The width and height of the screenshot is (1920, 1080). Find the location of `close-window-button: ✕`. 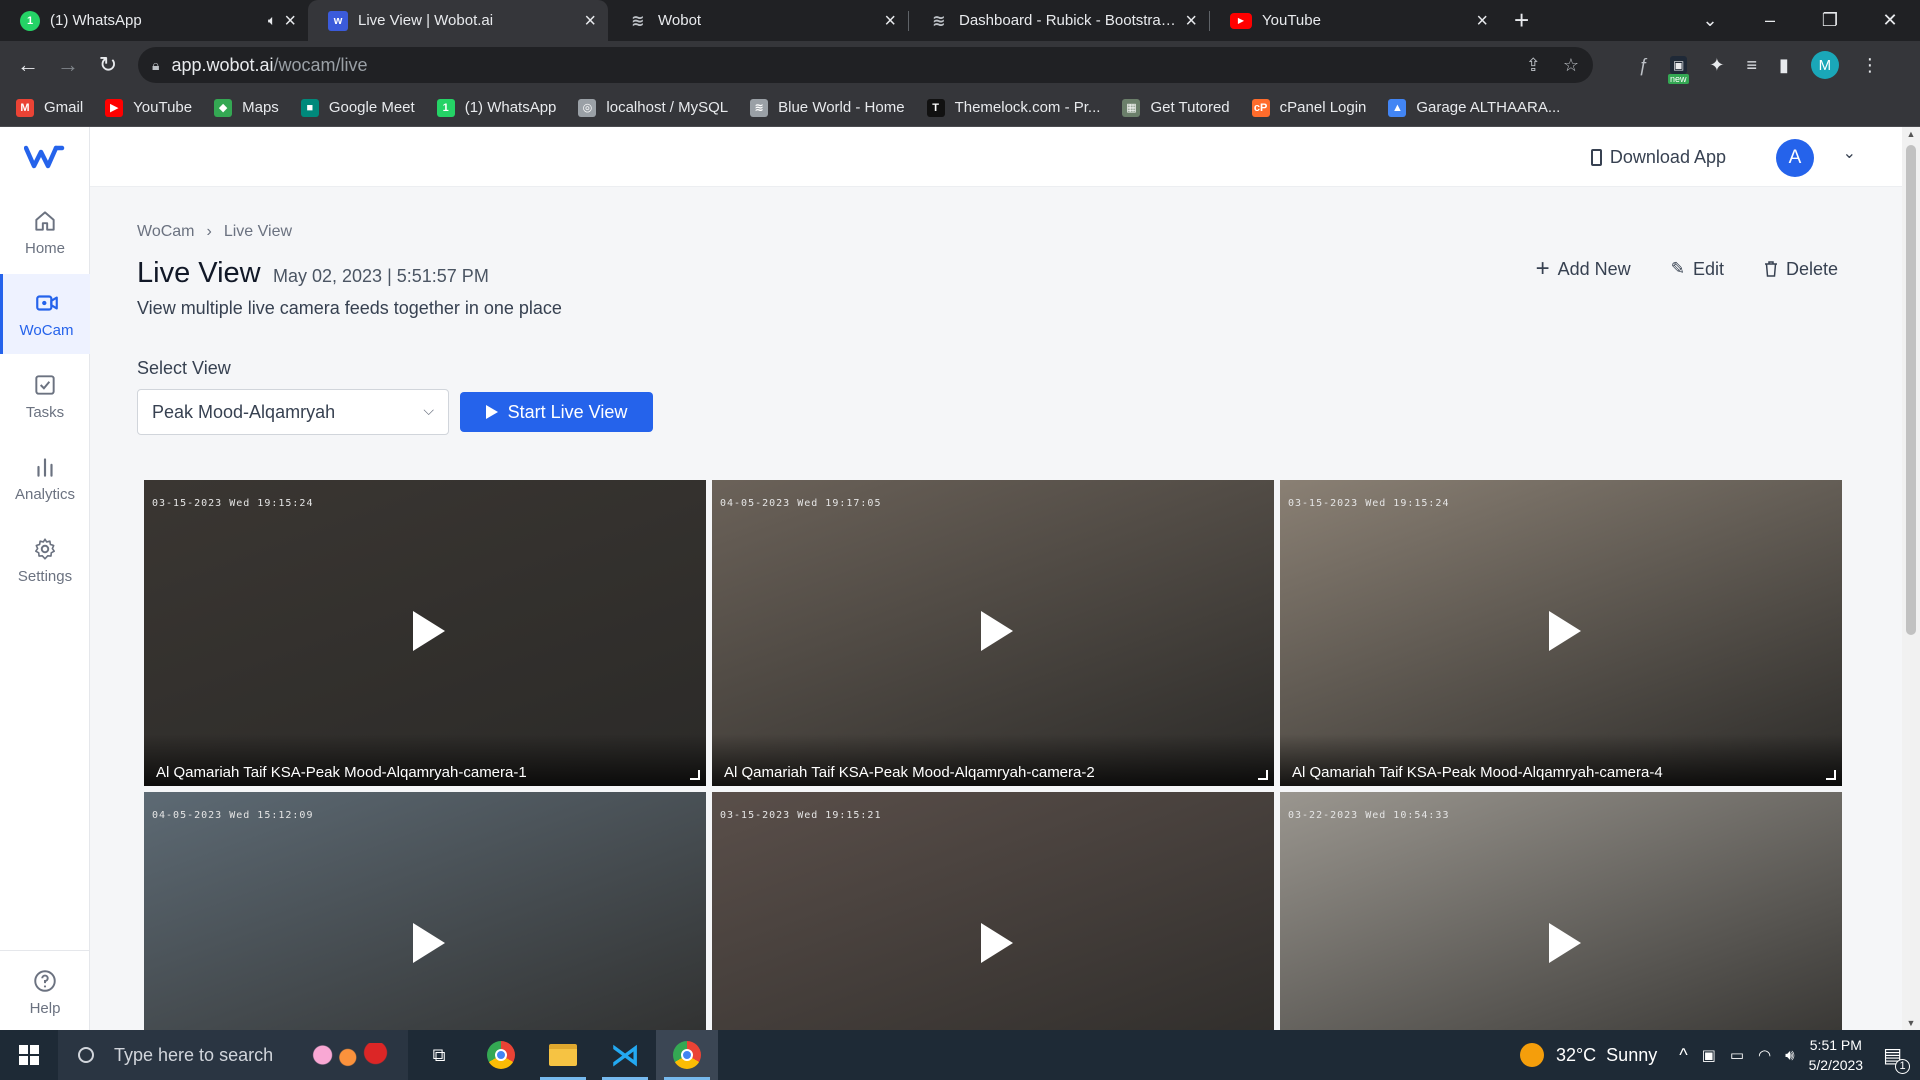

close-window-button: ✕ is located at coordinates (1890, 20).